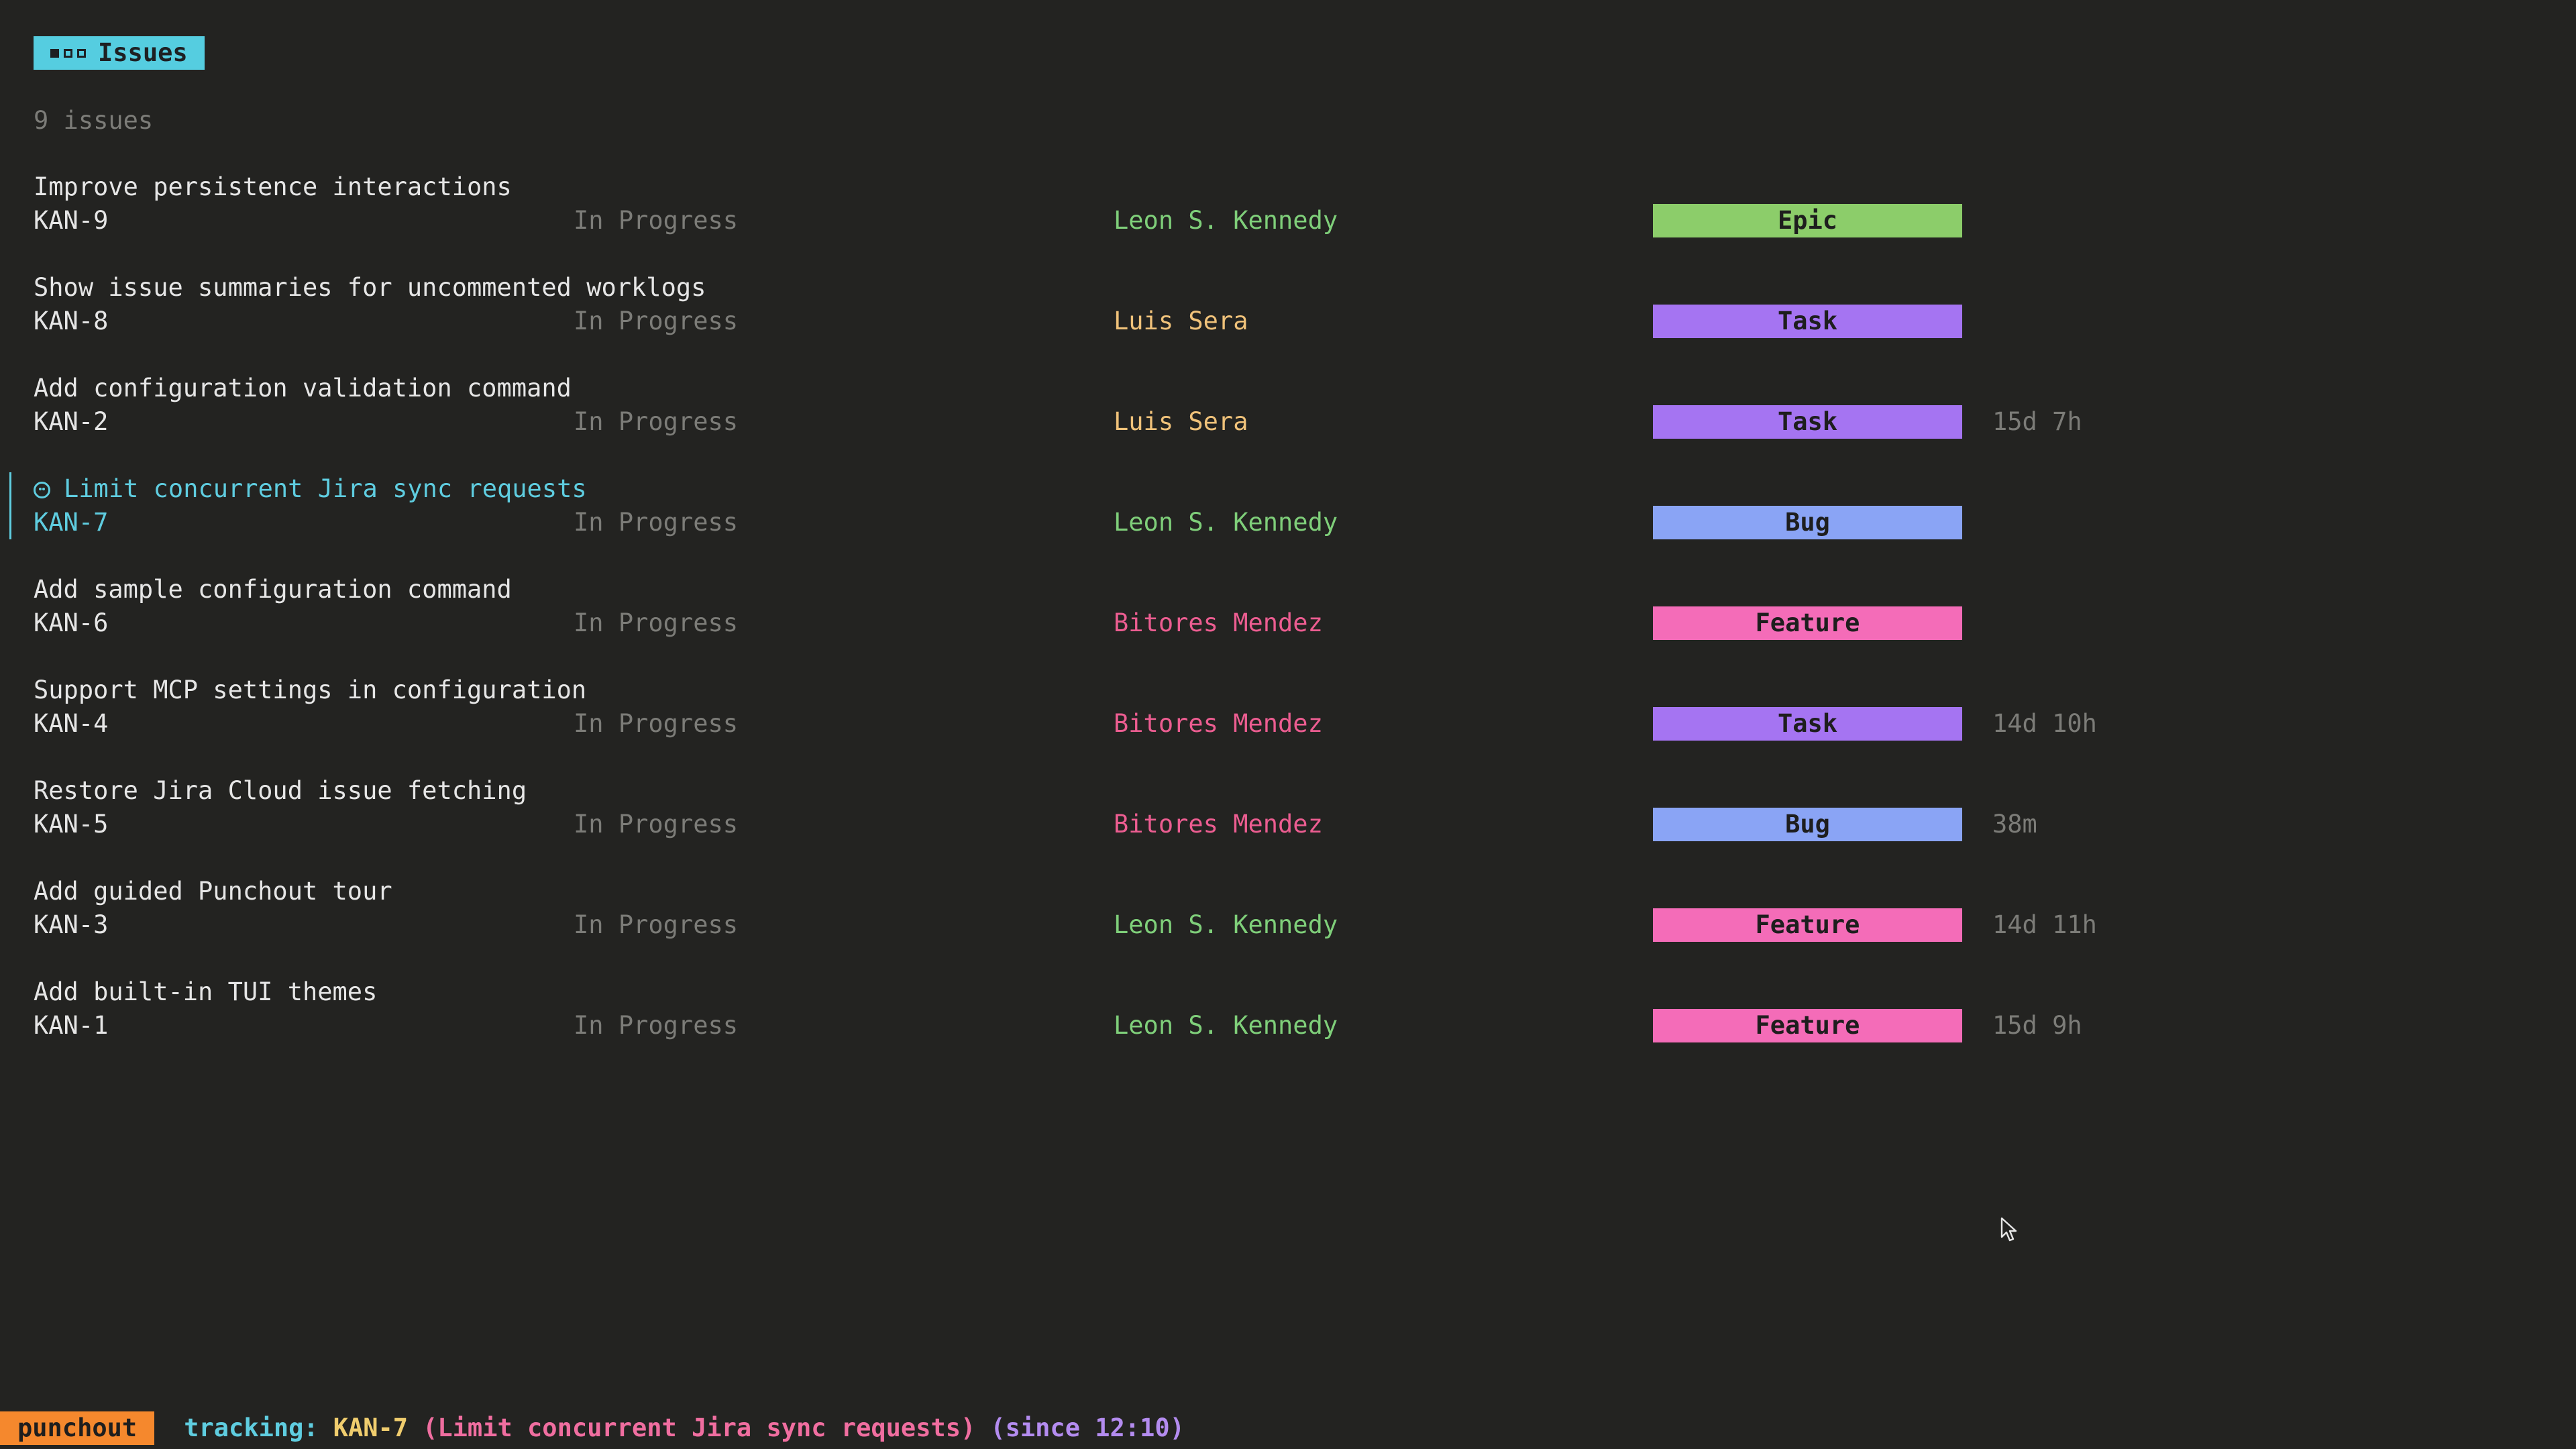 The height and width of the screenshot is (1449, 2576). What do you see at coordinates (2044, 723) in the screenshot?
I see `issue-time-logged: 14d 10h` at bounding box center [2044, 723].